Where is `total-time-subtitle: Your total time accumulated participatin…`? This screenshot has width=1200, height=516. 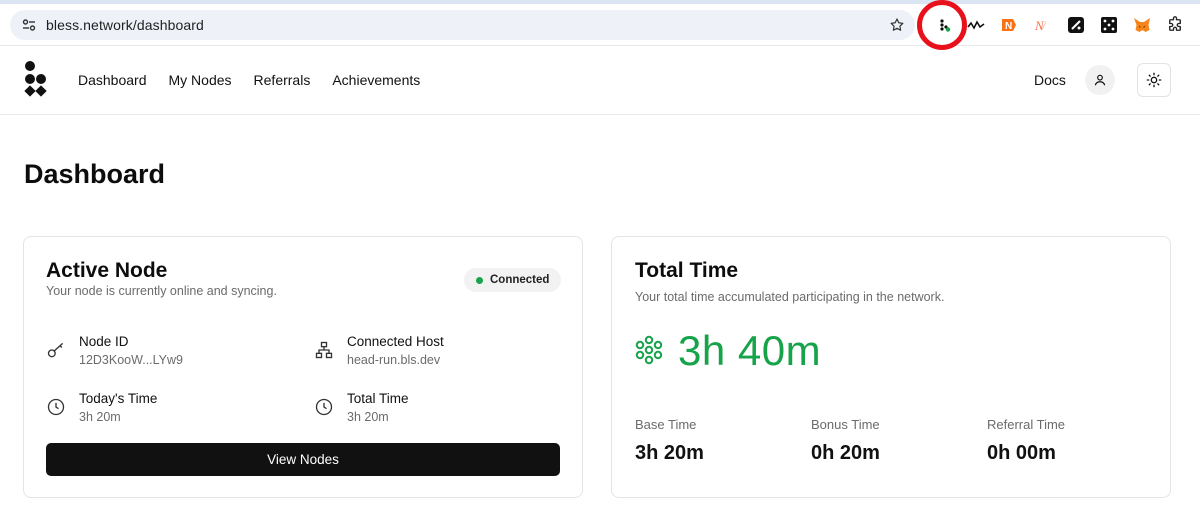 total-time-subtitle: Your total time accumulated participatin… is located at coordinates (790, 297).